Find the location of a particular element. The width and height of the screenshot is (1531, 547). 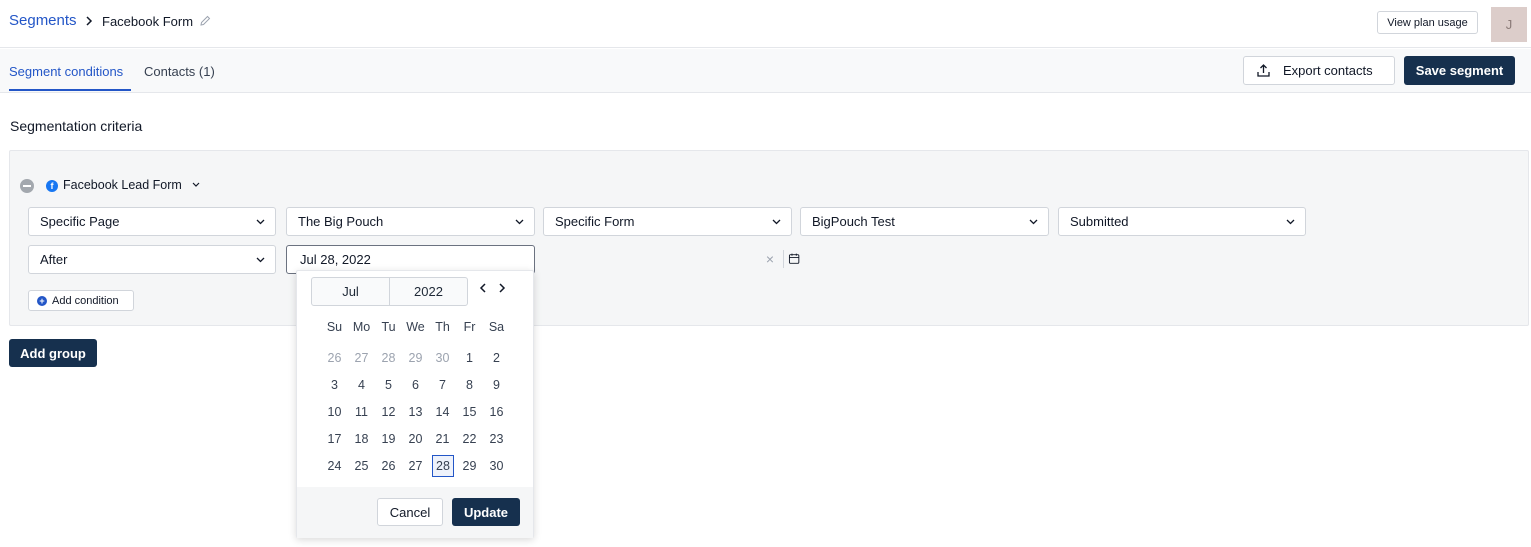

date-picker-footer: Cancel Update is located at coordinates (415, 512).